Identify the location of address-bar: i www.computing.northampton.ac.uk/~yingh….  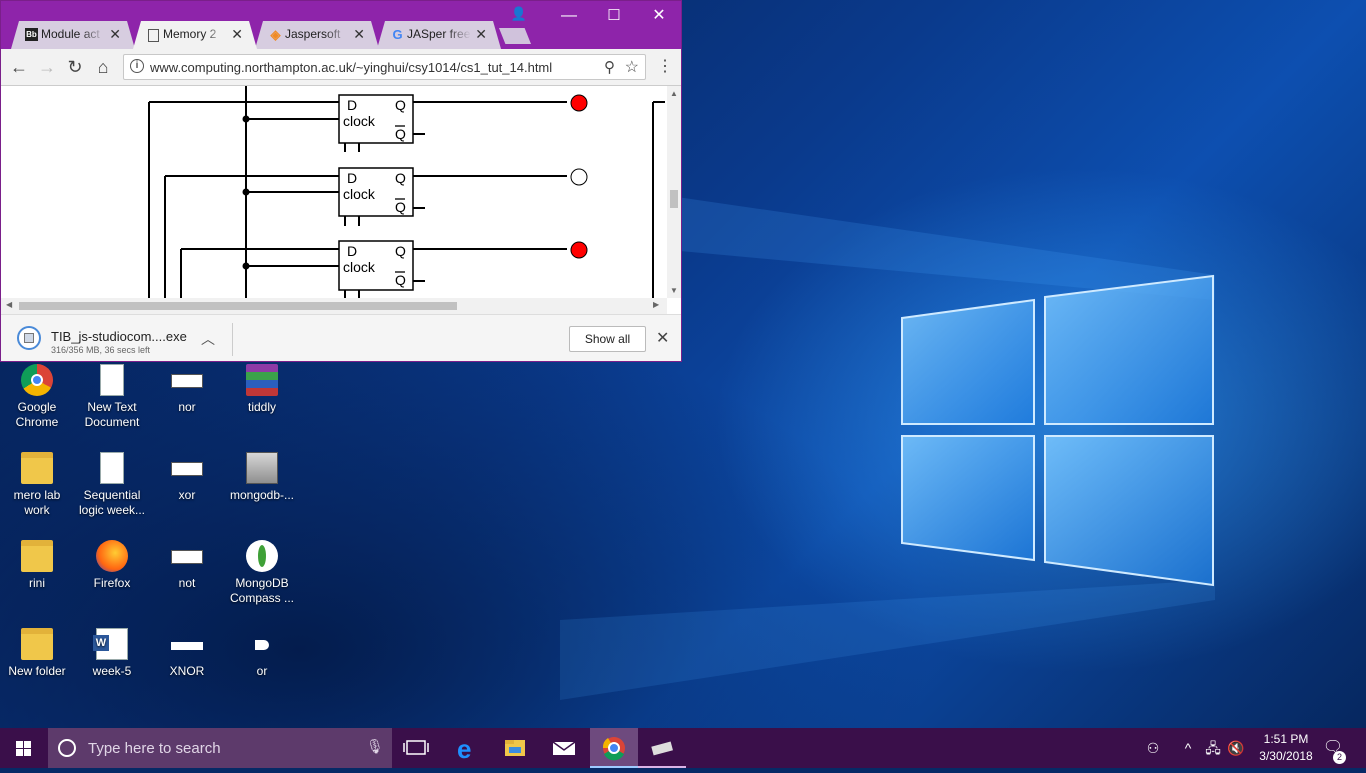
(384, 67).